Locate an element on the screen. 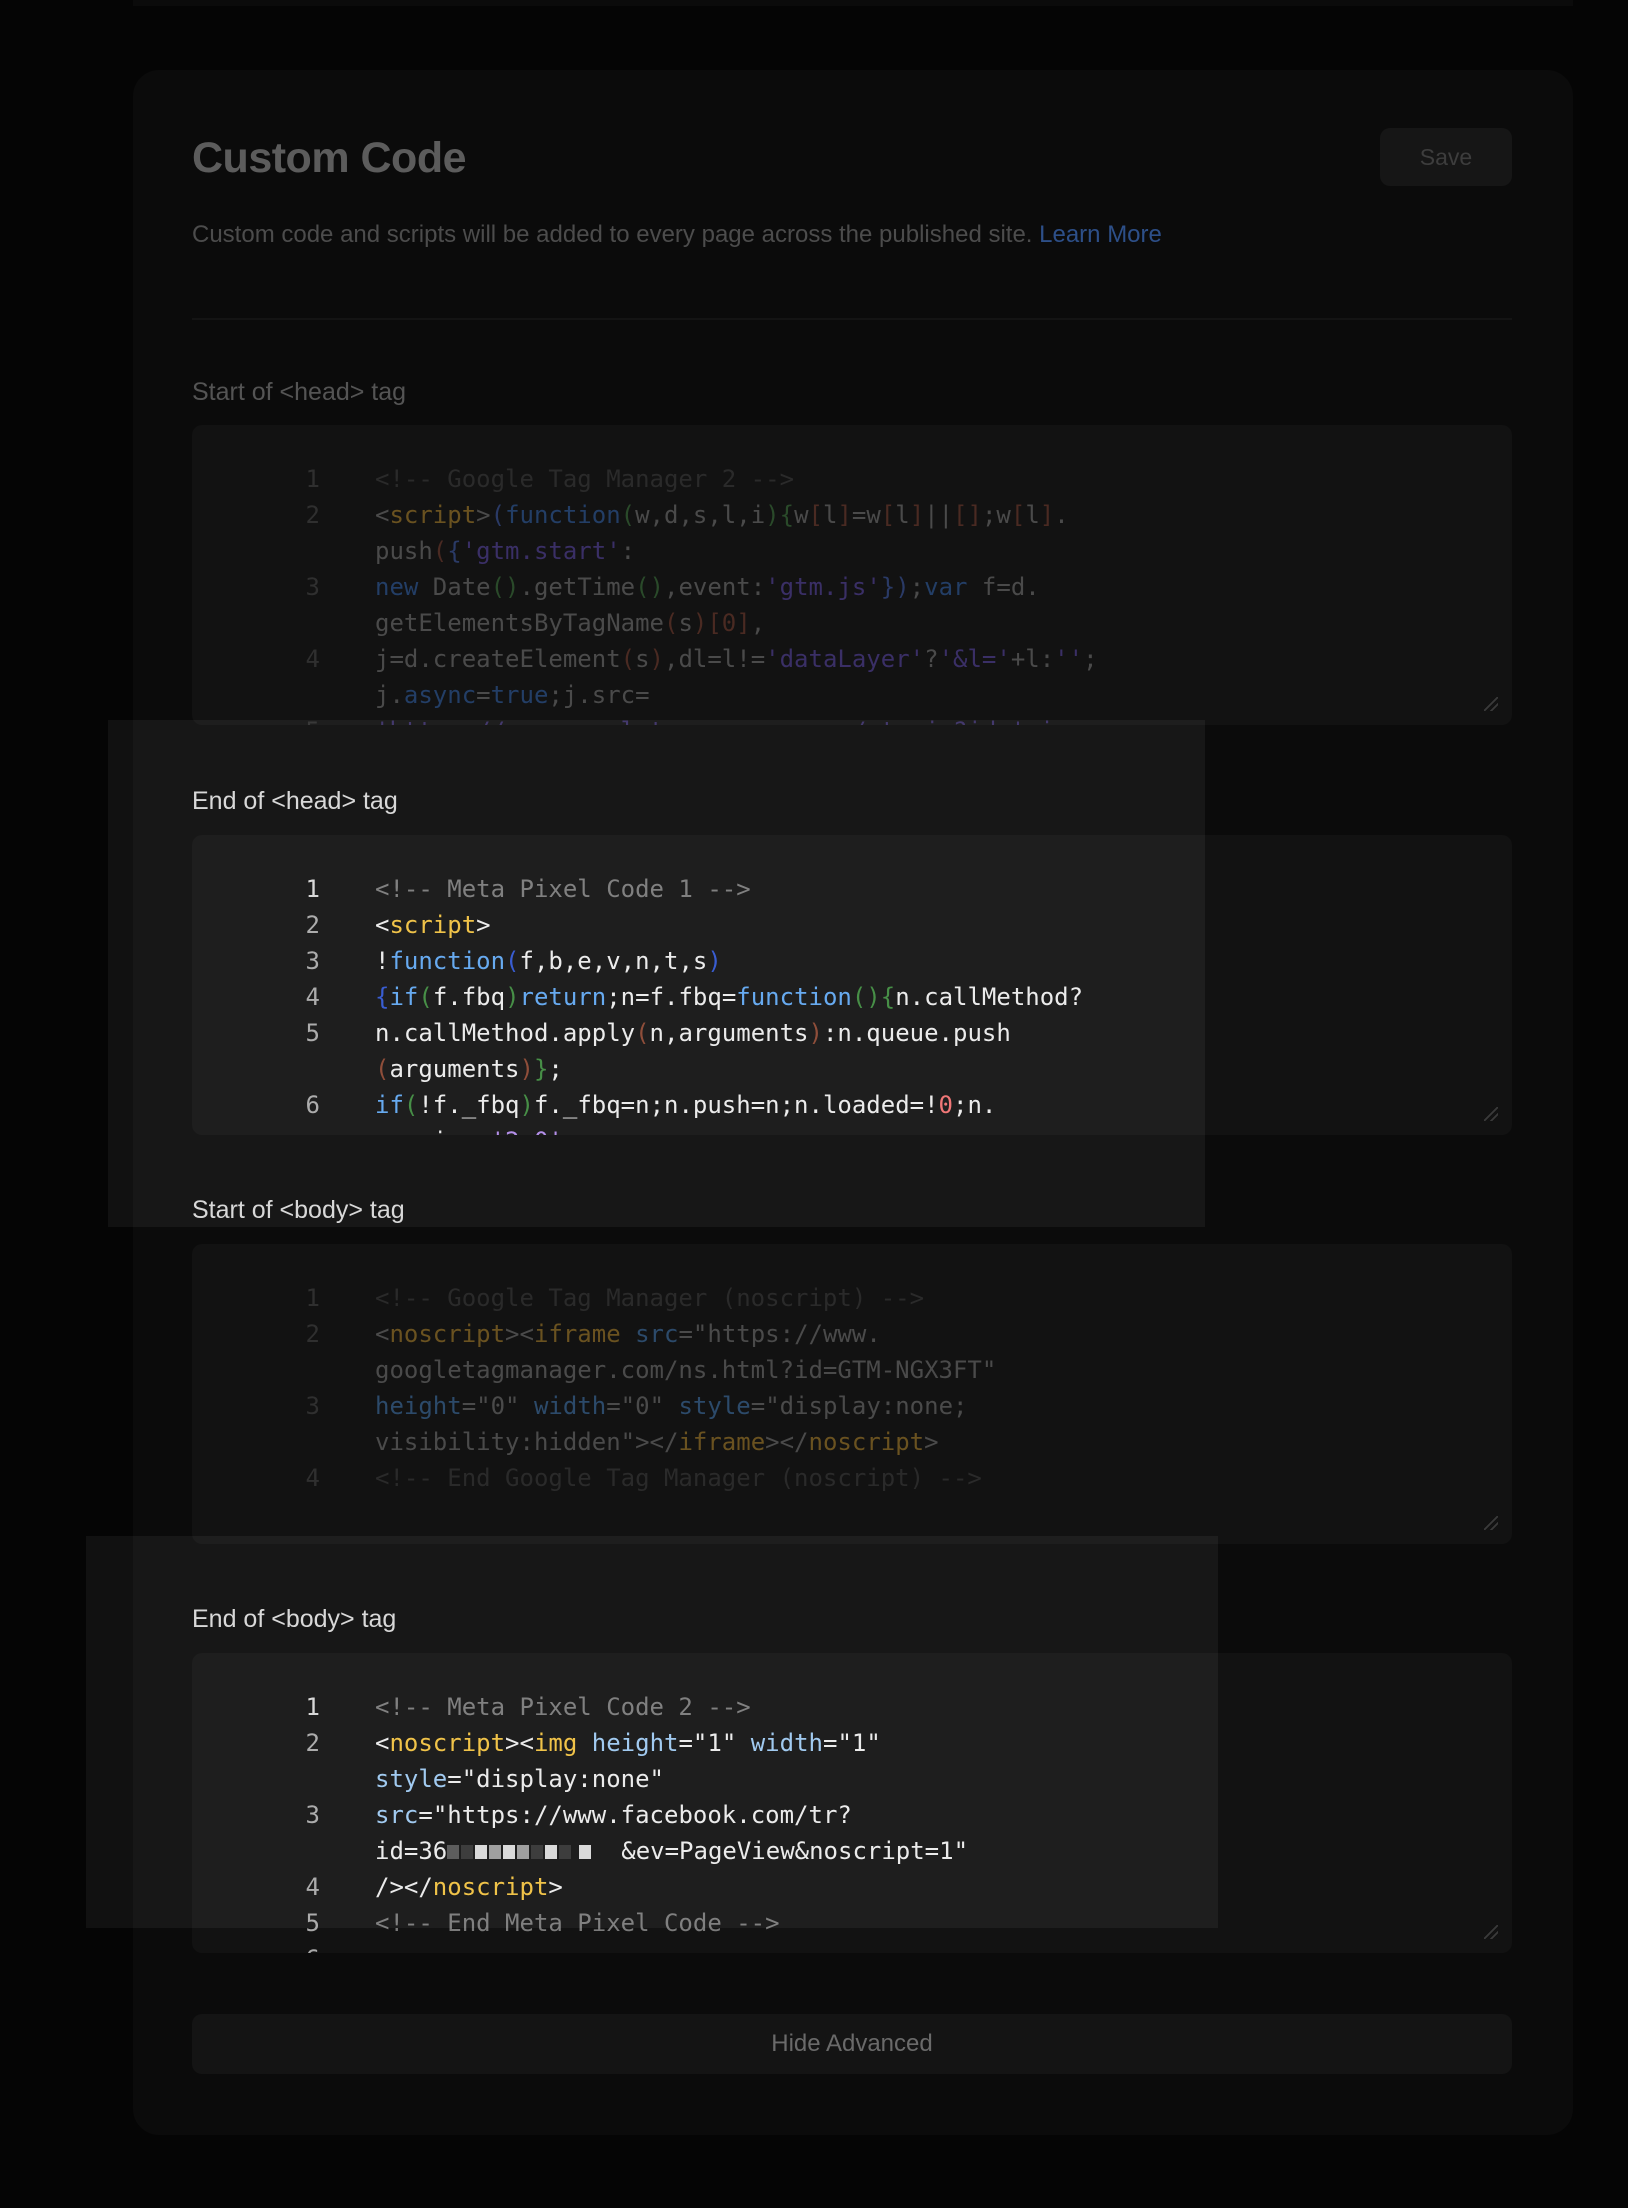 The height and width of the screenshot is (2208, 1628). section-label-head-start: Start of <head> tag is located at coordinates (299, 392).